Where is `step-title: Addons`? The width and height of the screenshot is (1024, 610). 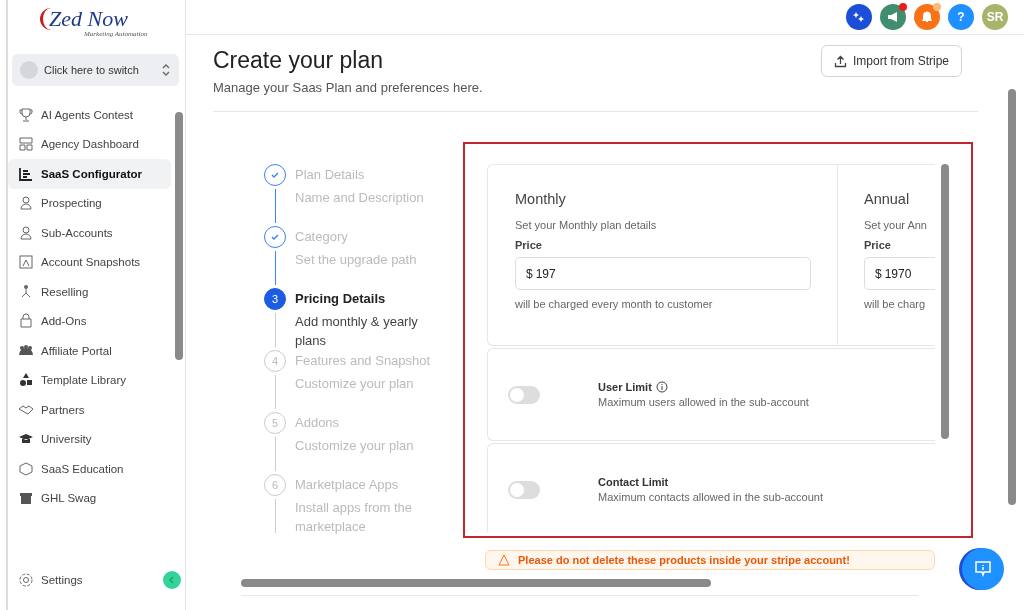 step-title: Addons is located at coordinates (318, 422).